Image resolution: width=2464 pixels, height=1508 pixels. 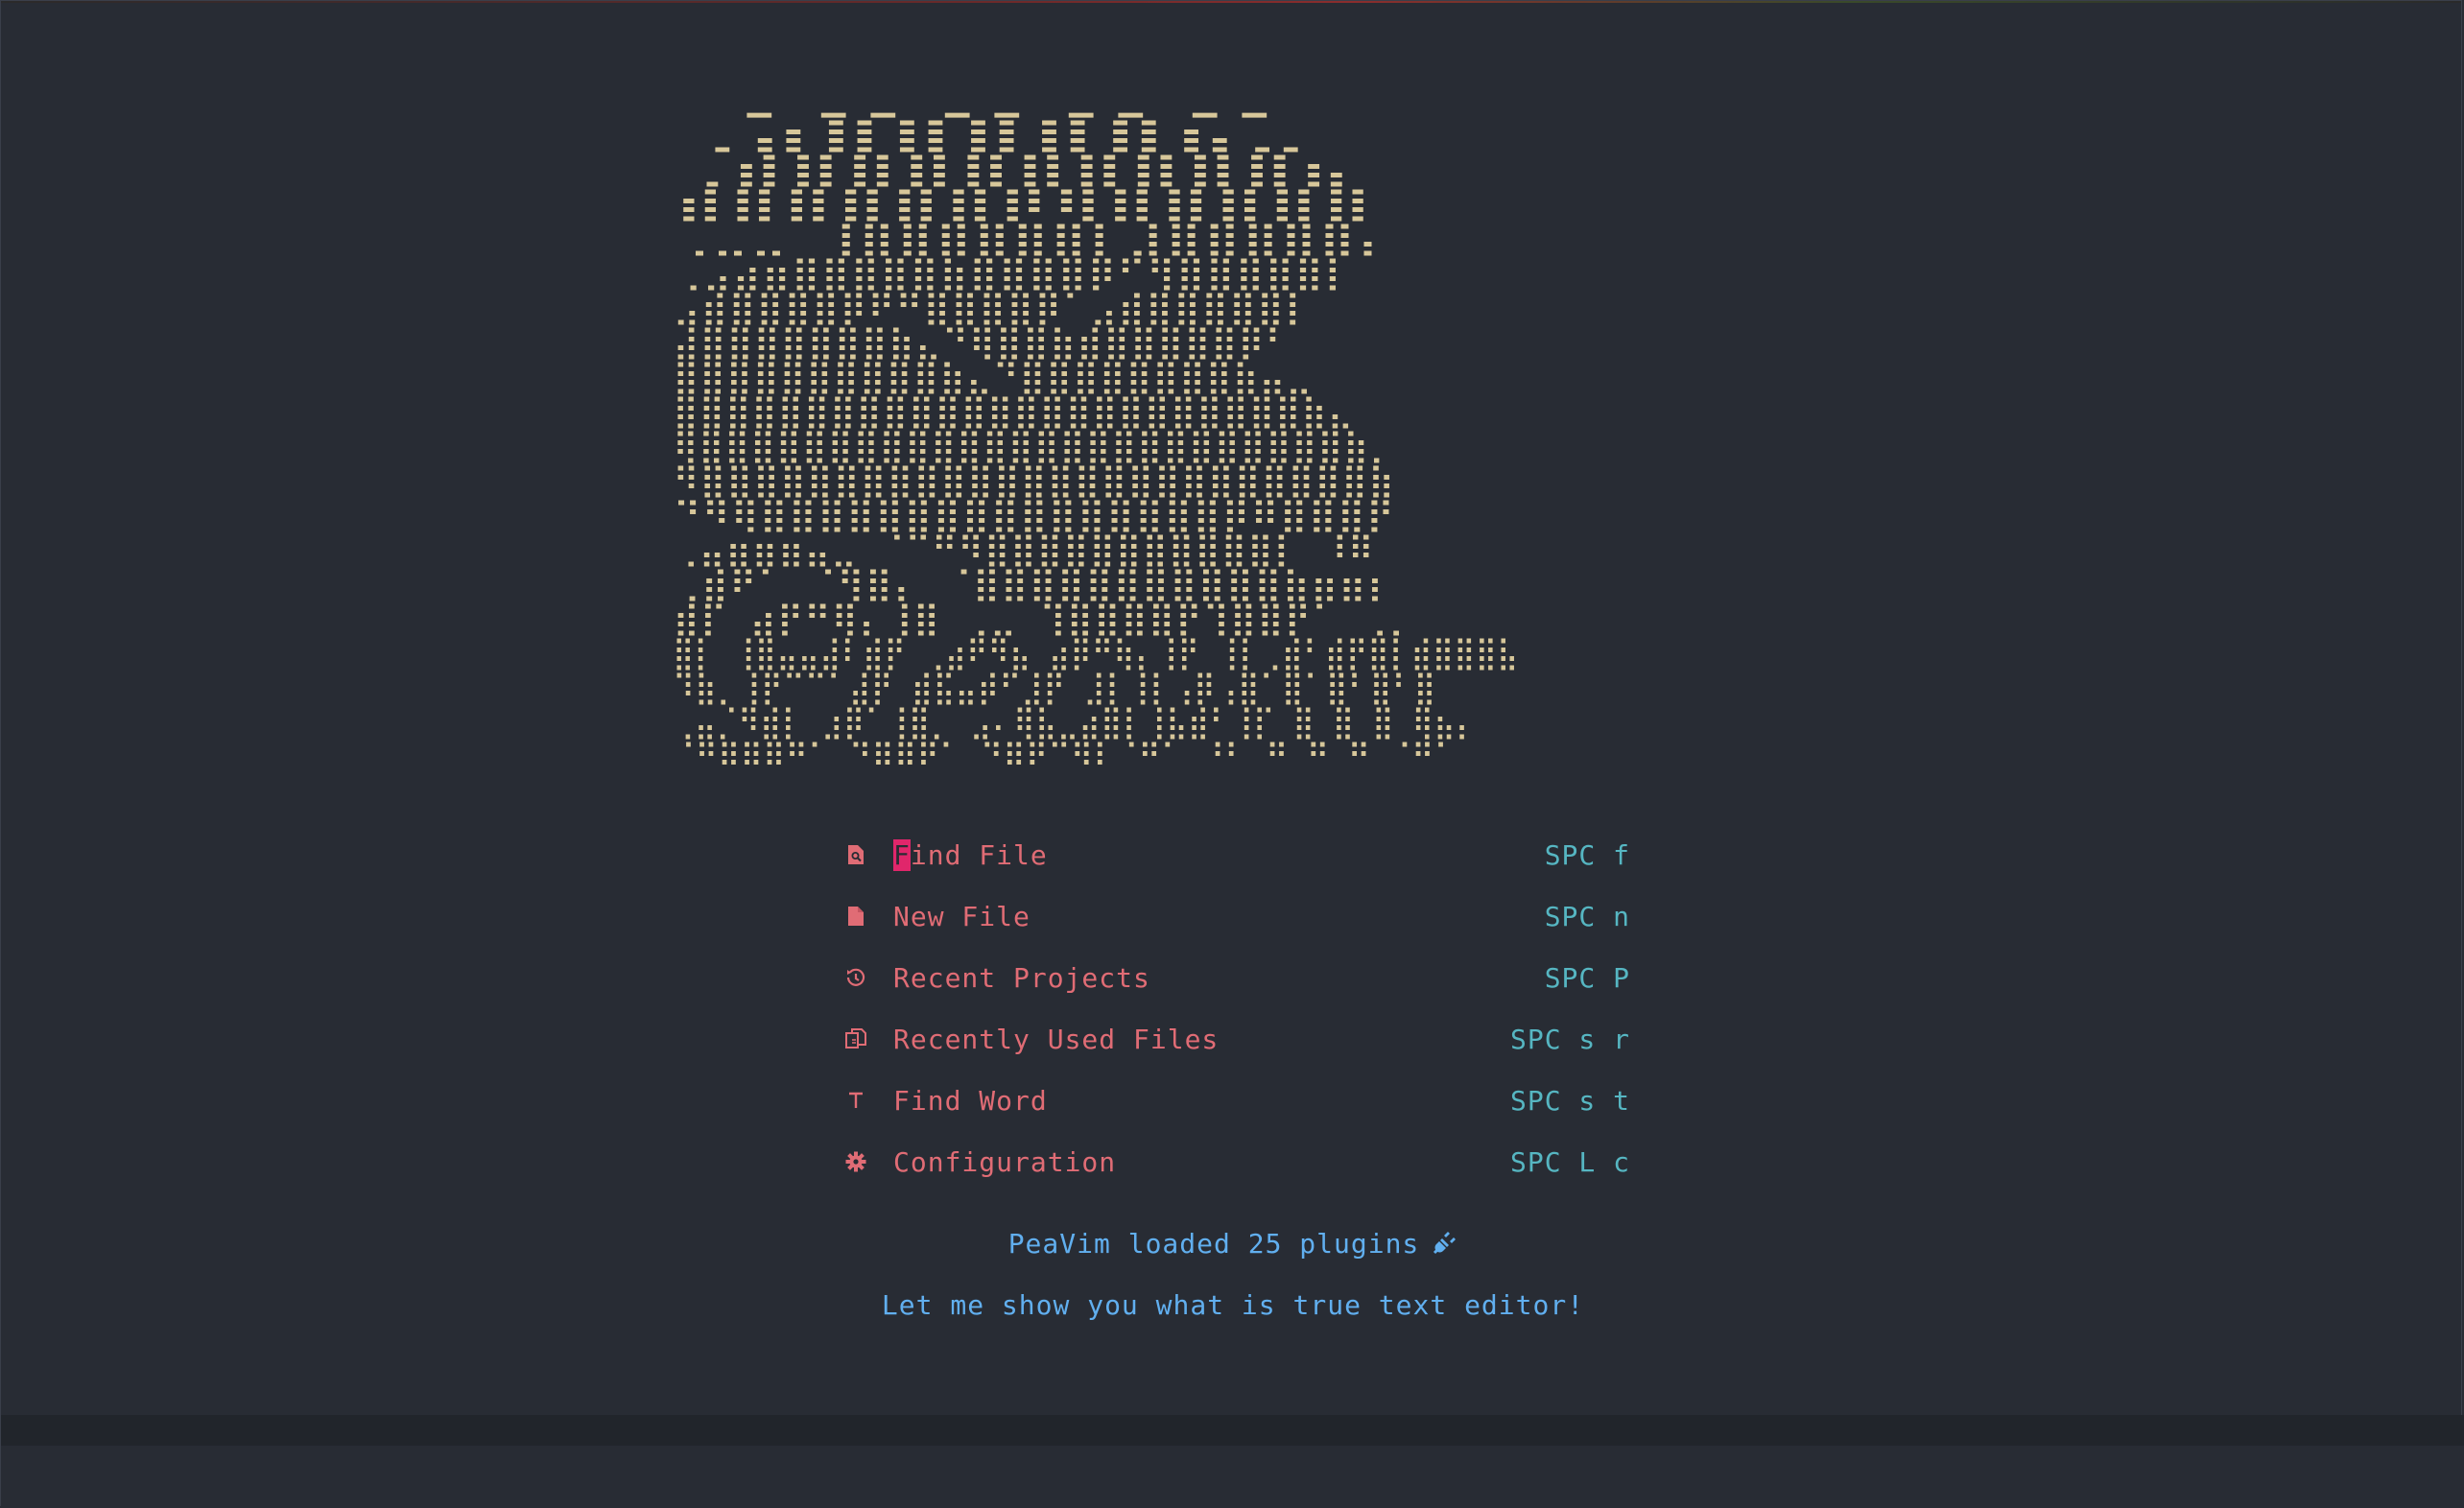 What do you see at coordinates (1236, 1039) in the screenshot?
I see `menu-item-recently-used-files: Recently Used Files SPC s r` at bounding box center [1236, 1039].